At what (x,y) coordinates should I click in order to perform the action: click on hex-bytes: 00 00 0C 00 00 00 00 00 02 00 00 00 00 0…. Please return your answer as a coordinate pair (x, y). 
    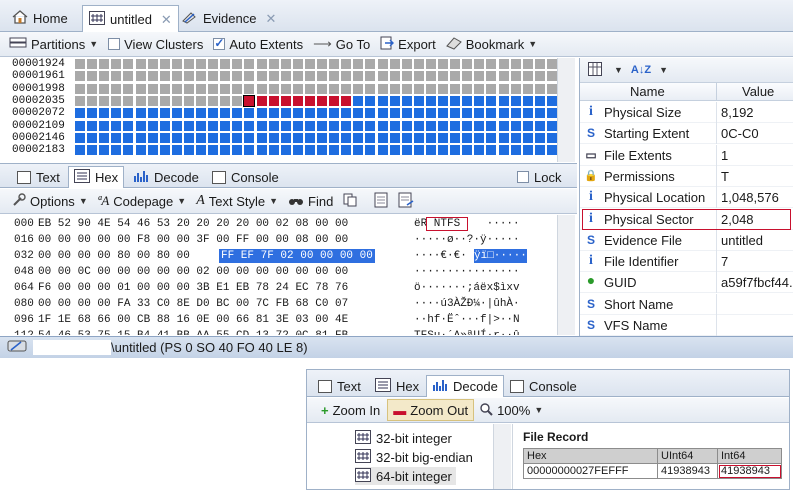
    Looking at the image, I should click on (193, 272).